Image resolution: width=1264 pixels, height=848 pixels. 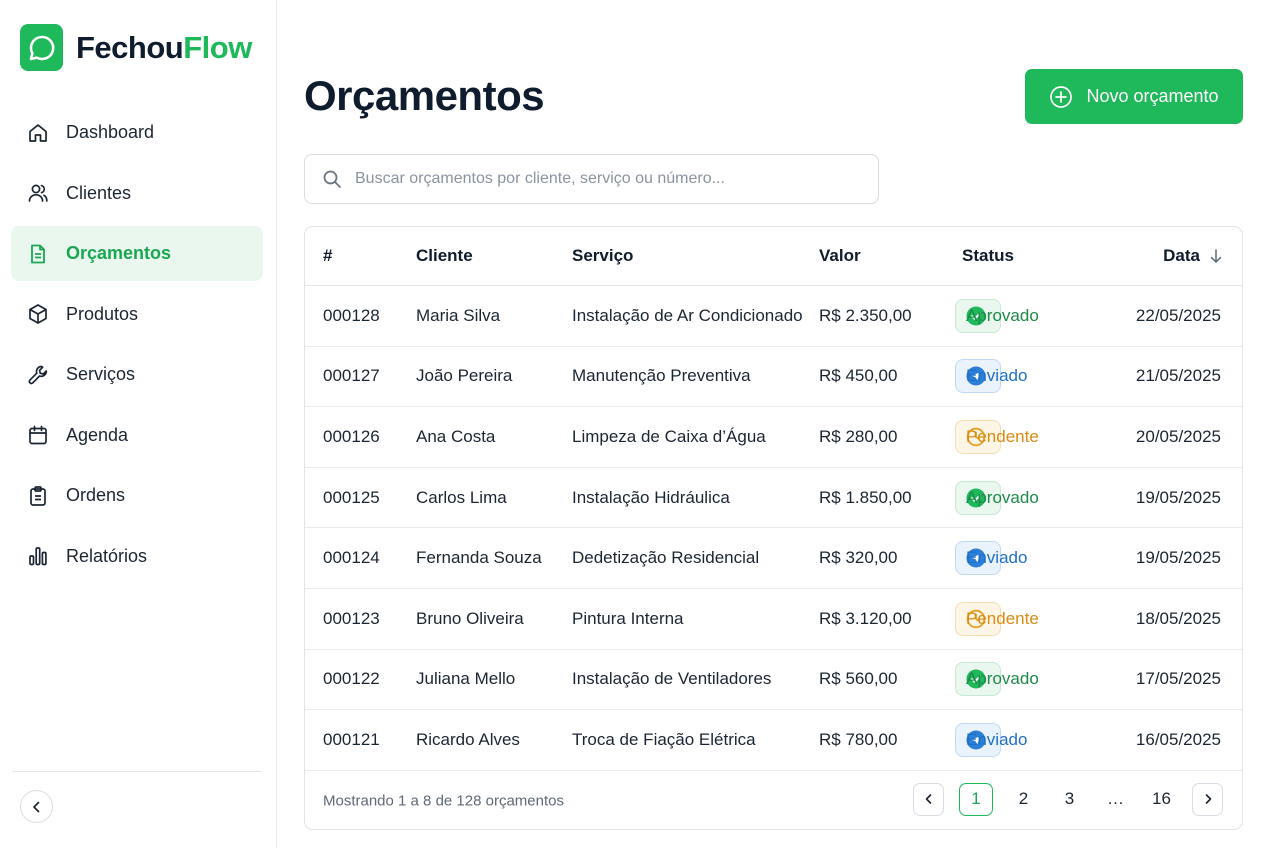 I want to click on cell-valor: R$ 2.350,00, so click(x=865, y=315).